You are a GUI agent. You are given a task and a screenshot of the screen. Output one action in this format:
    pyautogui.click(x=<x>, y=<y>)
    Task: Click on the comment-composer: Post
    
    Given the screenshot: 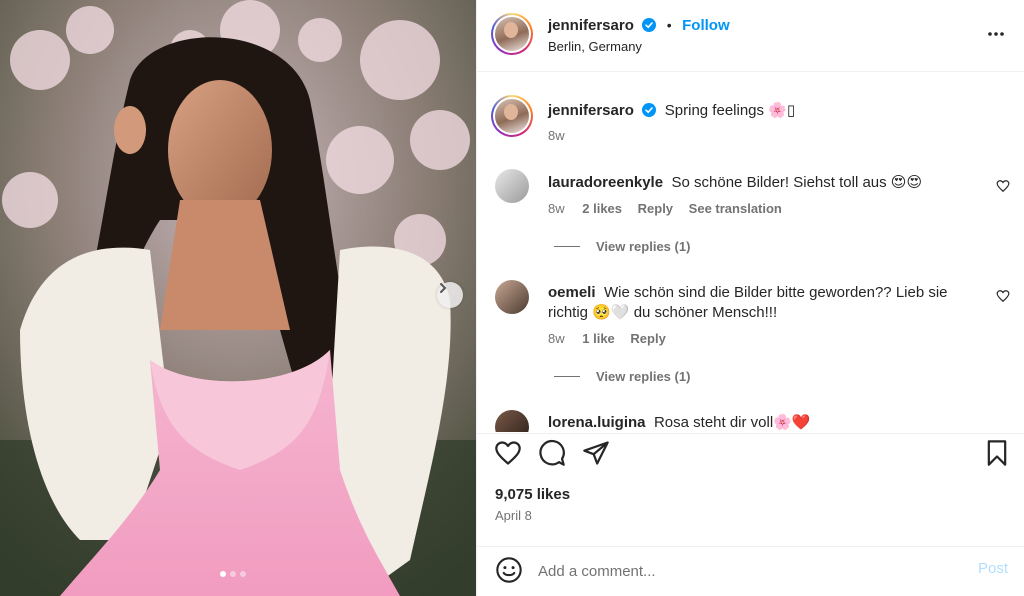 What is the action you would take?
    pyautogui.click(x=750, y=571)
    